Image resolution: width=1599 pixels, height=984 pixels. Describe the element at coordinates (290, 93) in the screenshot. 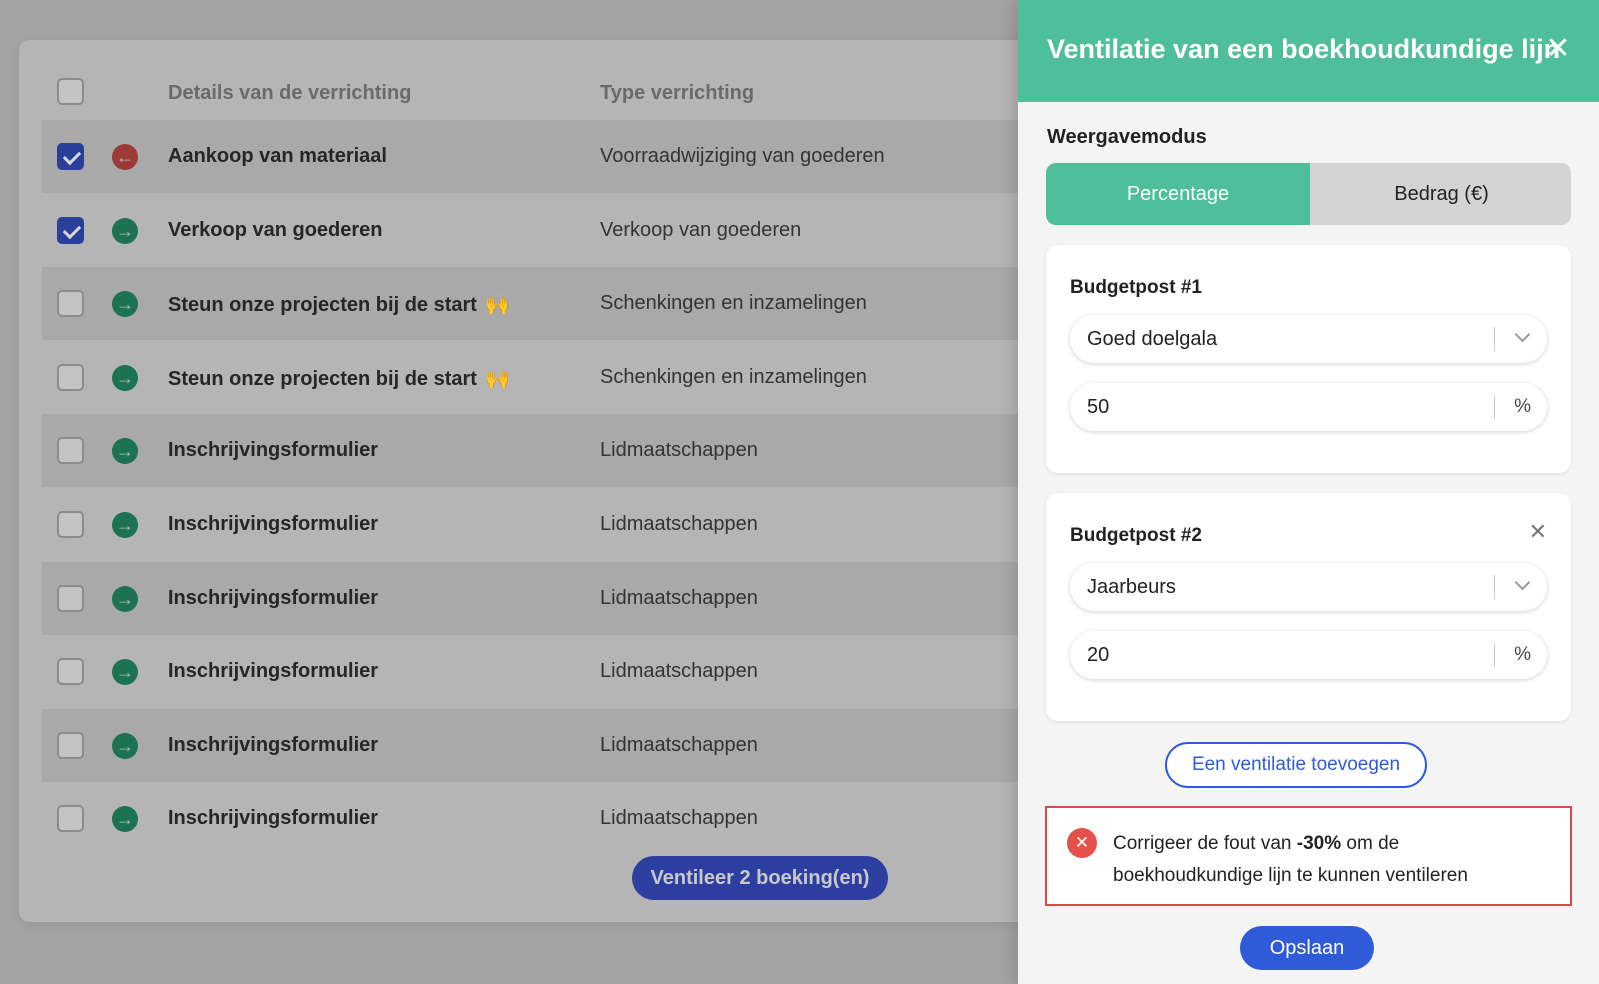

I see `header-details: Details van de verrichting` at that location.